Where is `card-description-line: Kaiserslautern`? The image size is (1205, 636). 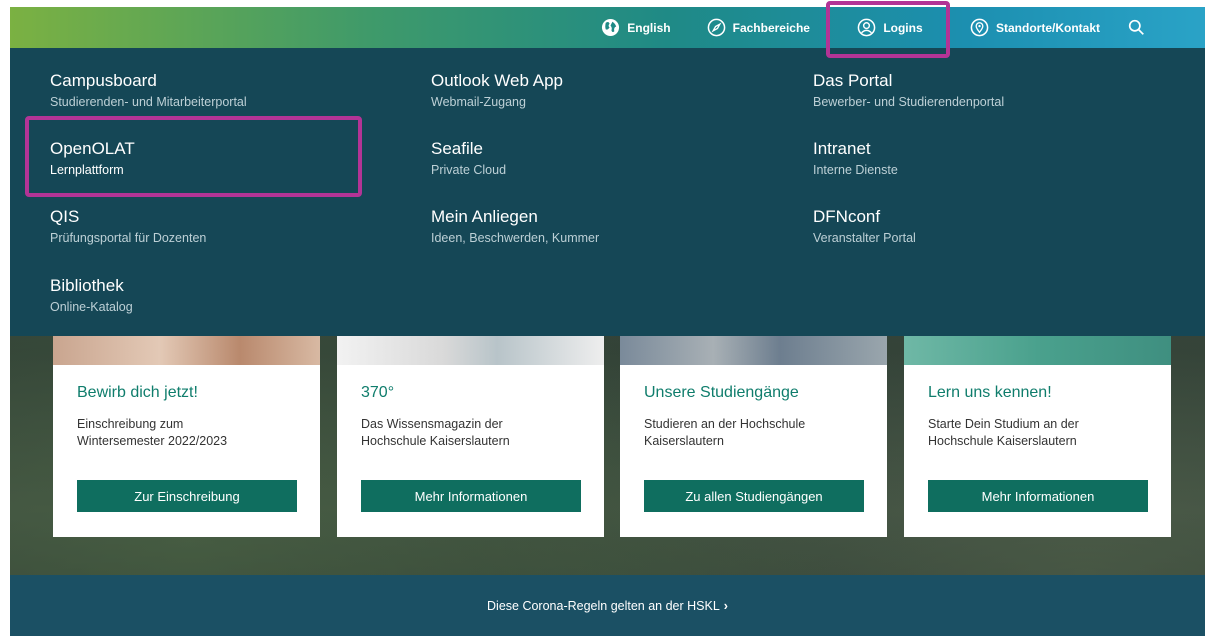 card-description-line: Kaiserslautern is located at coordinates (684, 441).